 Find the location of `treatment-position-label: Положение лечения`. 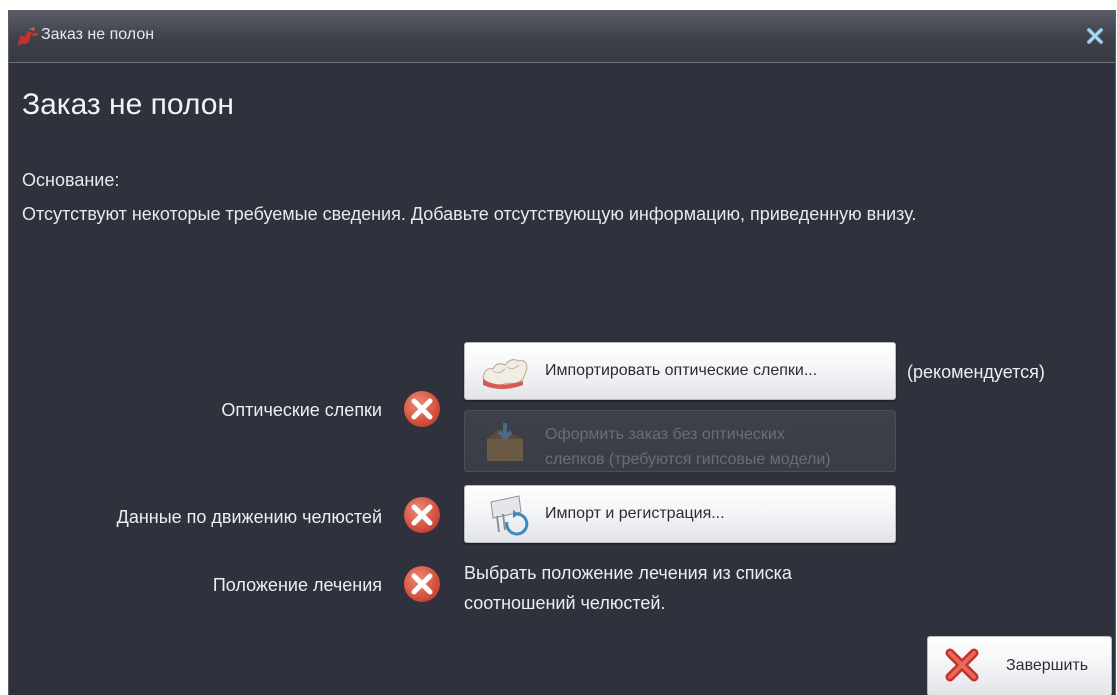

treatment-position-label: Положение лечения is located at coordinates (297, 585).